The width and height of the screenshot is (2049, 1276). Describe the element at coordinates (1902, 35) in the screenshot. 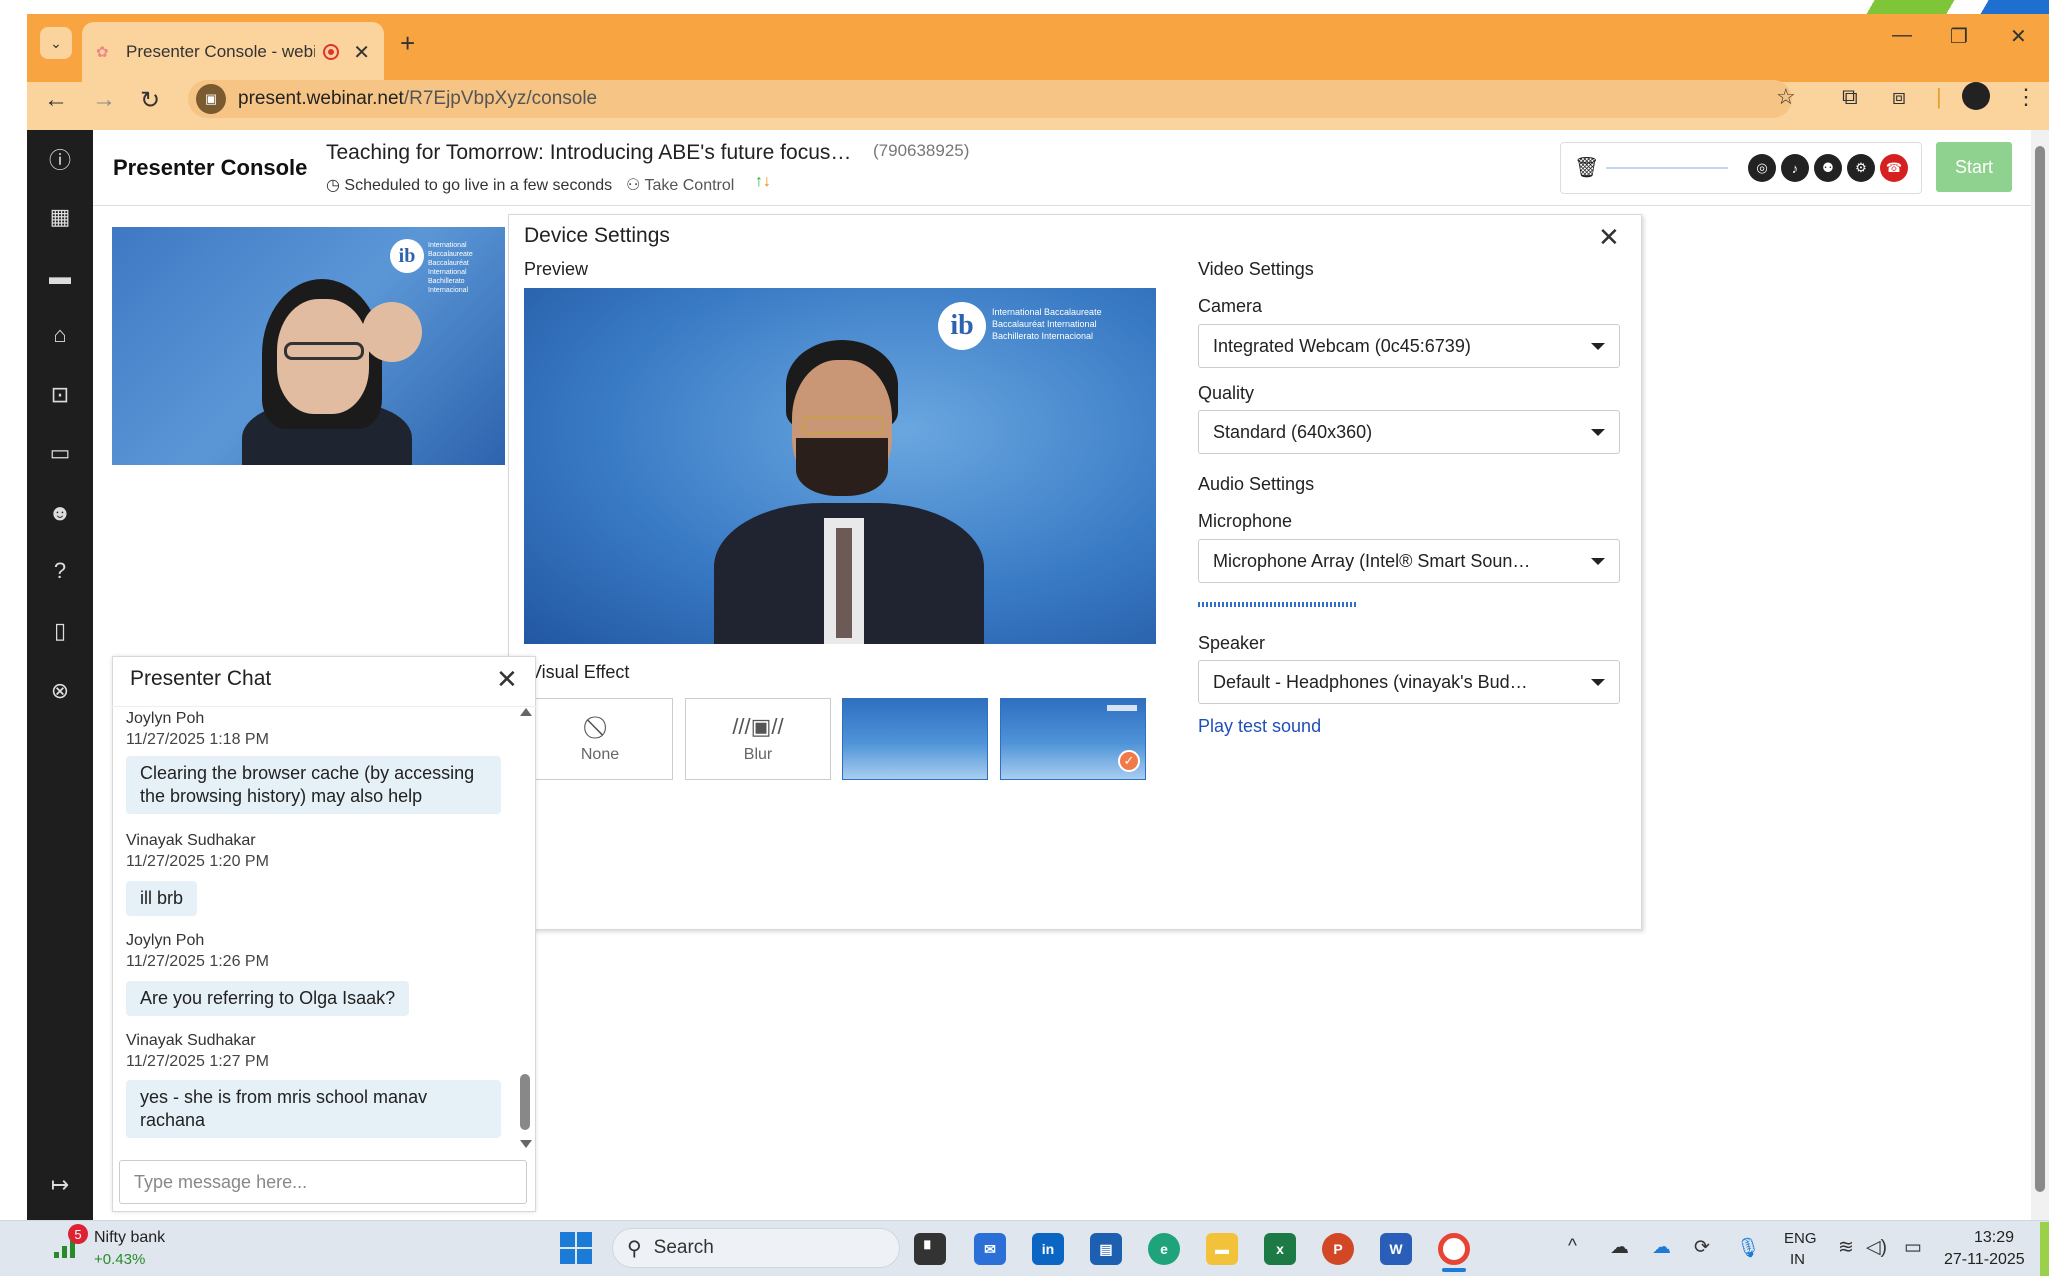

I see `minimize-window-icon: —` at that location.